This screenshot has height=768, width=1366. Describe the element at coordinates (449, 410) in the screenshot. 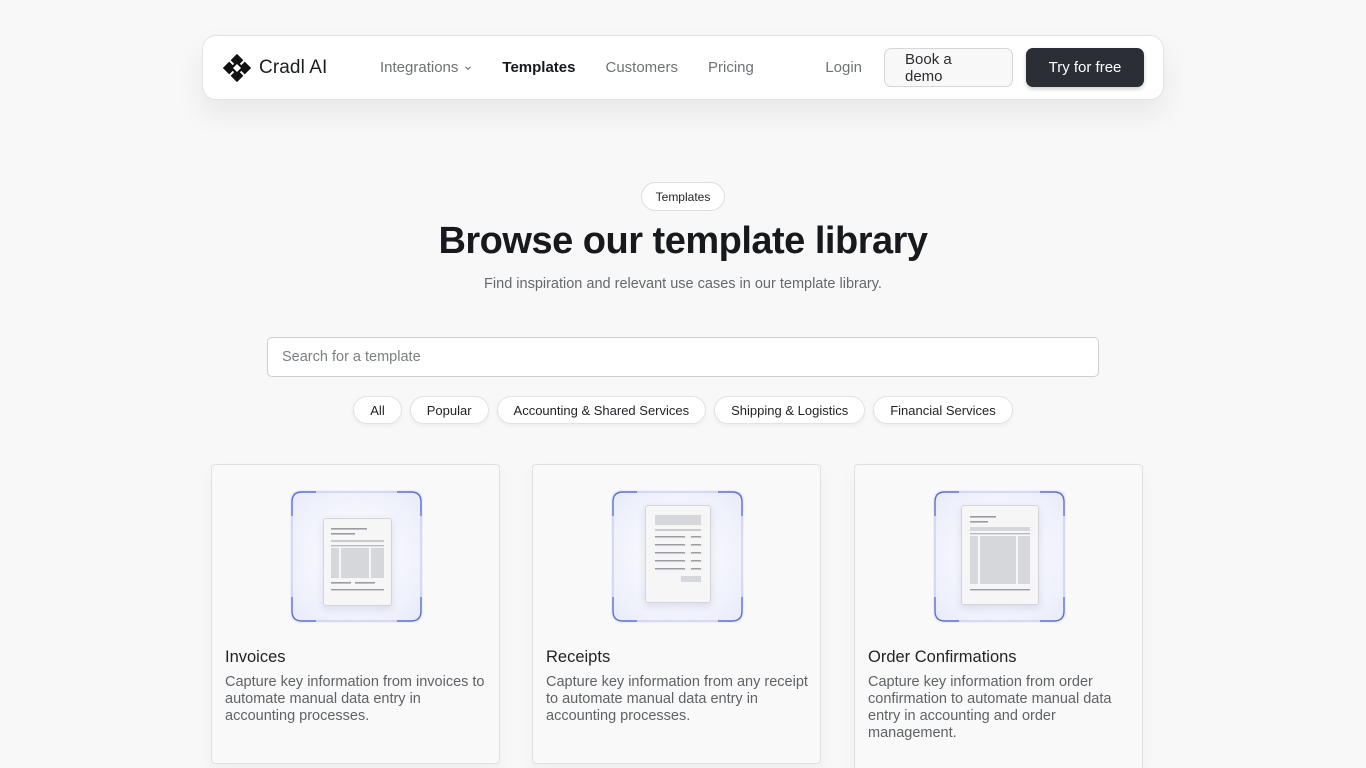

I see `filter-chip-popular: Popular` at that location.